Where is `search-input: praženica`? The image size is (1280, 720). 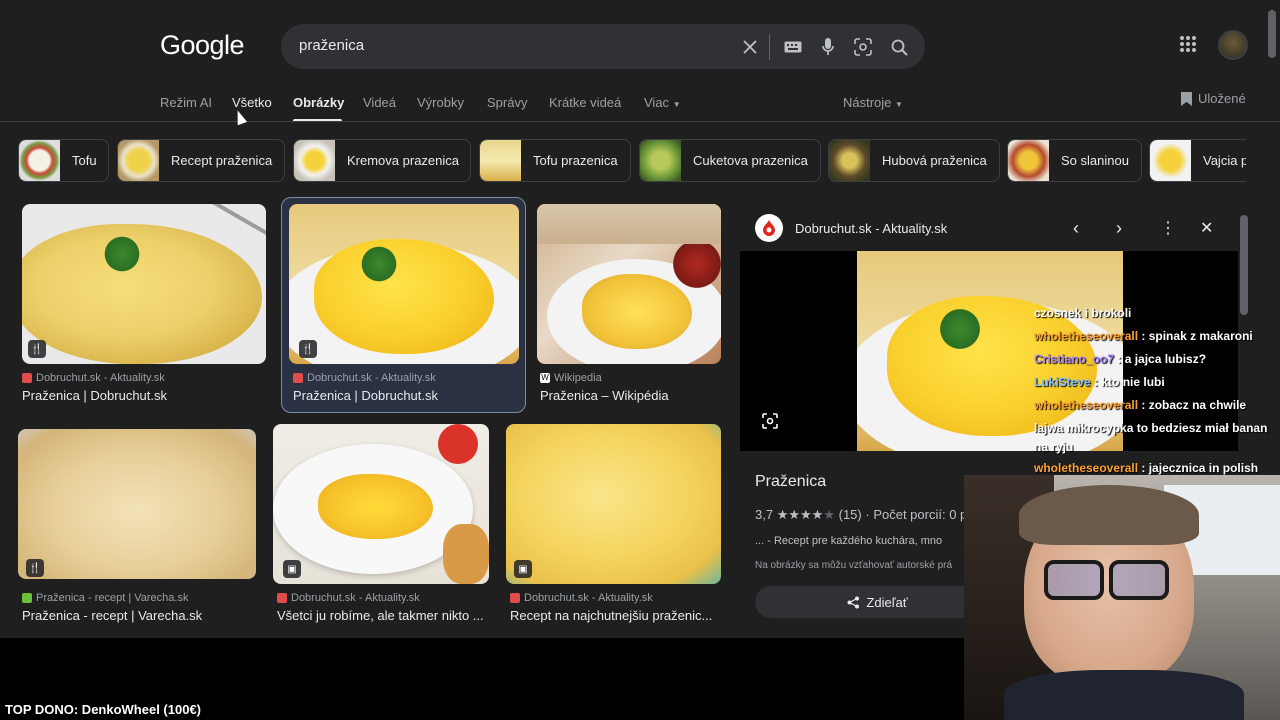
search-input: praženica is located at coordinates (331, 45).